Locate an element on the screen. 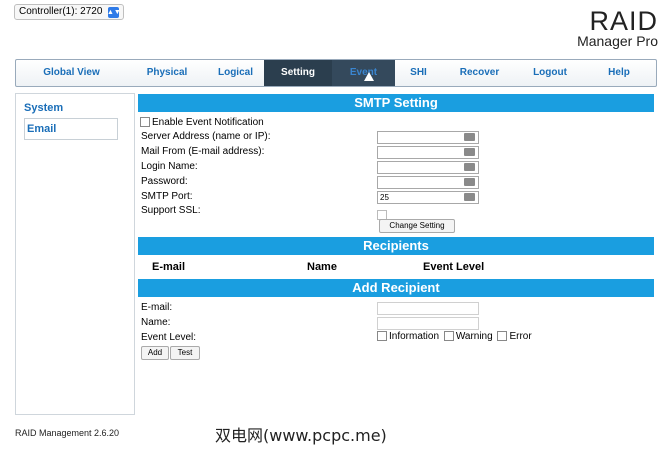  sidebar-item-system: System is located at coordinates (75, 108).